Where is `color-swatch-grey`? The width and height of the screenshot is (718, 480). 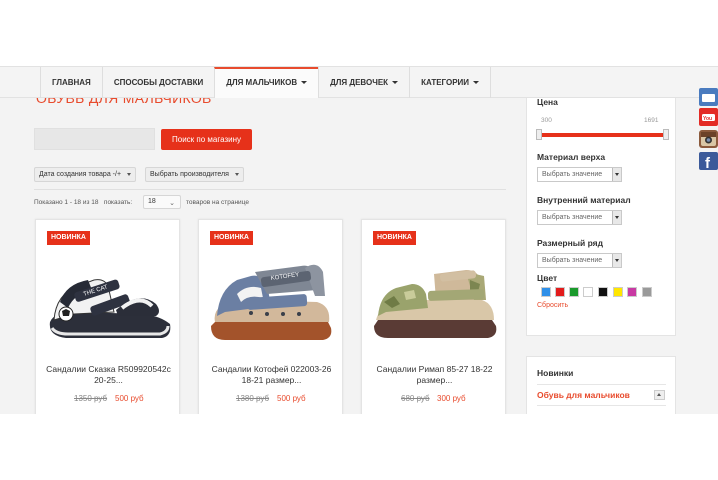 color-swatch-grey is located at coordinates (647, 292).